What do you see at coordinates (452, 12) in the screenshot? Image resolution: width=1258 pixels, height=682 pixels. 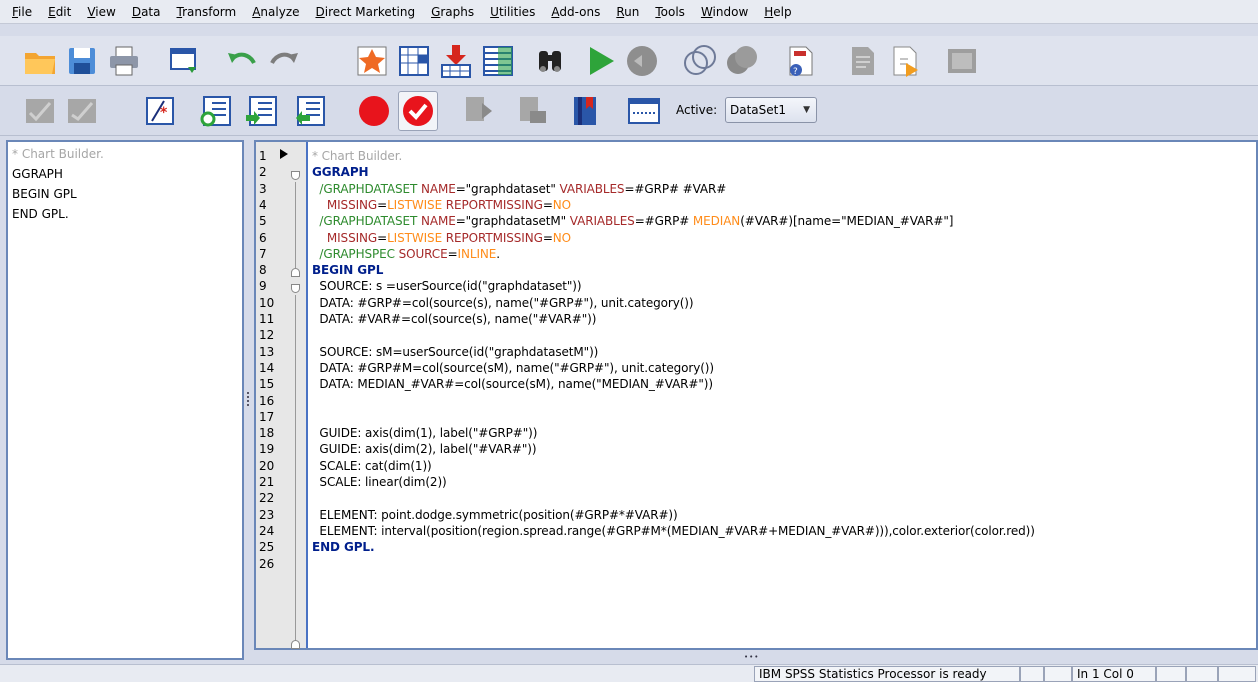 I see `menu-graphs: Graphs` at bounding box center [452, 12].